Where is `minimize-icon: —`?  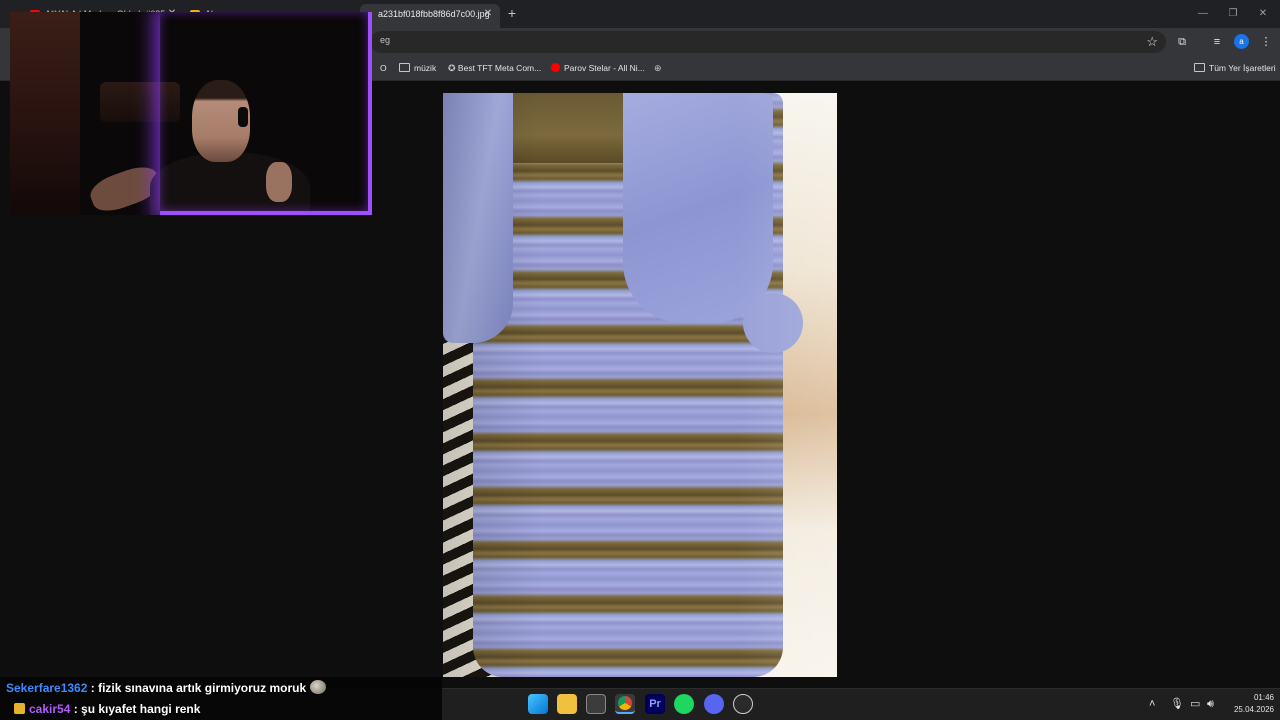 minimize-icon: — is located at coordinates (1203, 14).